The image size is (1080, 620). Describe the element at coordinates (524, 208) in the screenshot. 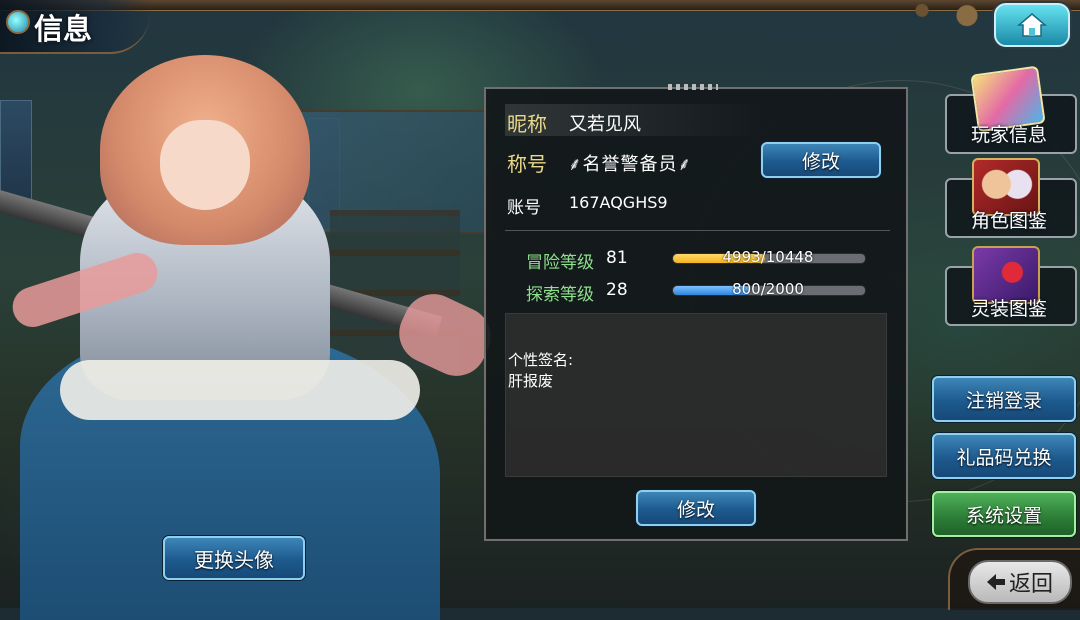

I see `account-label: 账号` at that location.